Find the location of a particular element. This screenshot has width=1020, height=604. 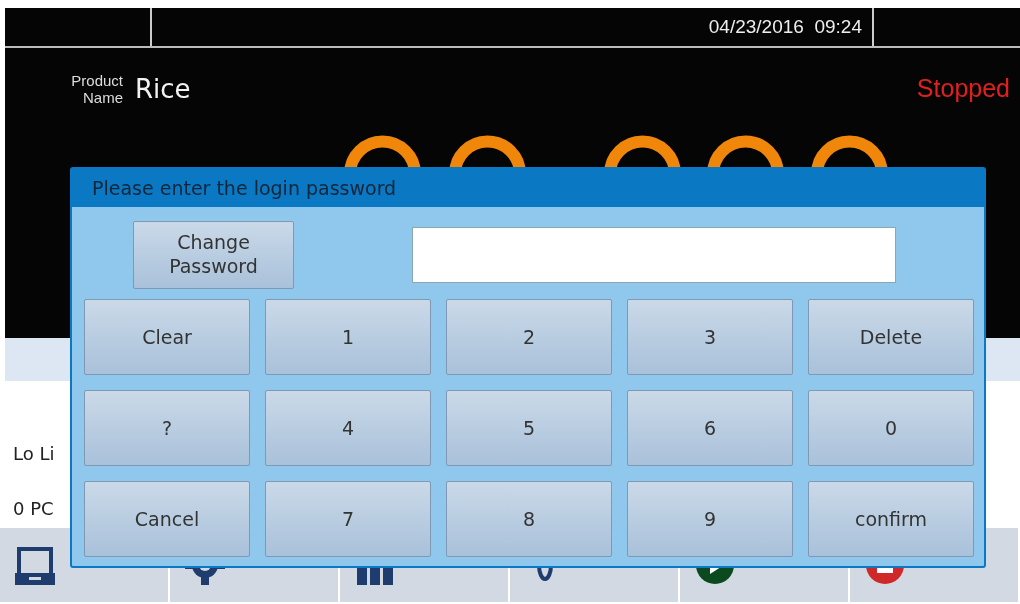

change-password-button: Change Password is located at coordinates (213, 255).